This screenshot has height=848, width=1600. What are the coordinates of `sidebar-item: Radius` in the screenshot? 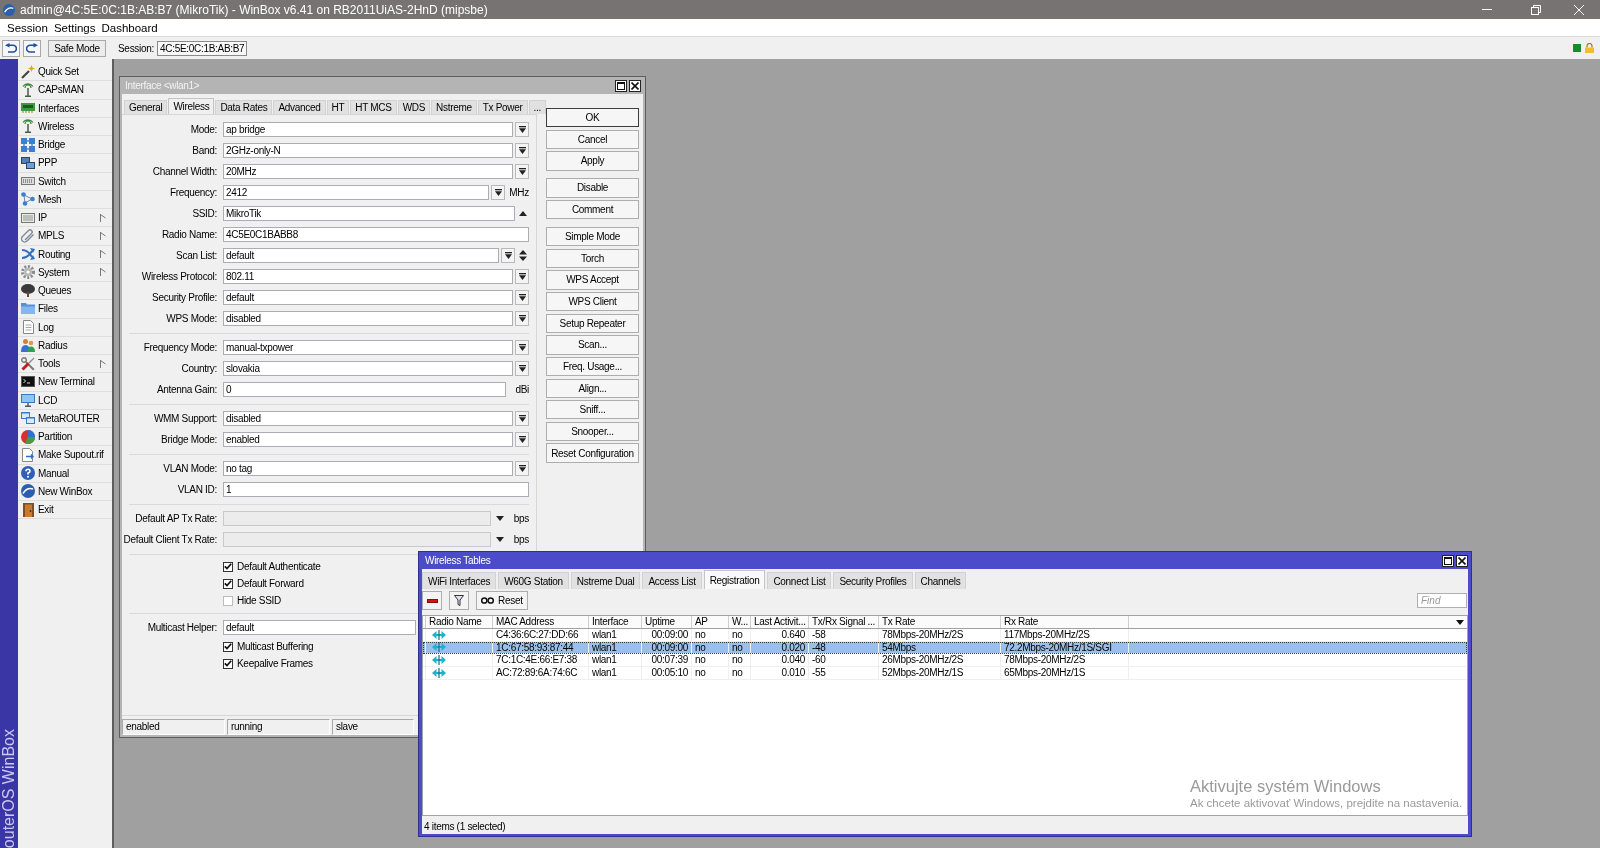 It's located at (65, 345).